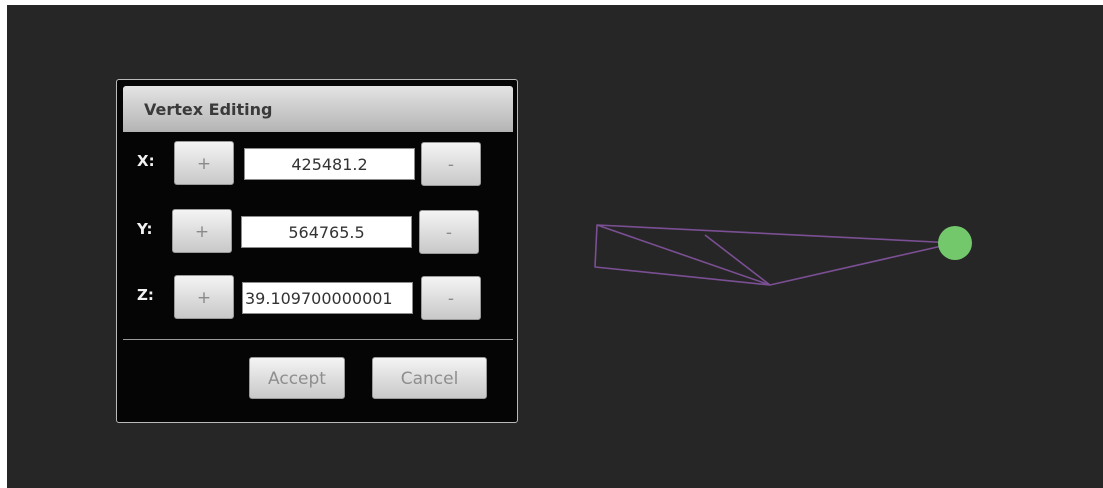 This screenshot has height=488, width=1103. Describe the element at coordinates (208, 109) in the screenshot. I see `dialog-title: Vertex Editing` at that location.